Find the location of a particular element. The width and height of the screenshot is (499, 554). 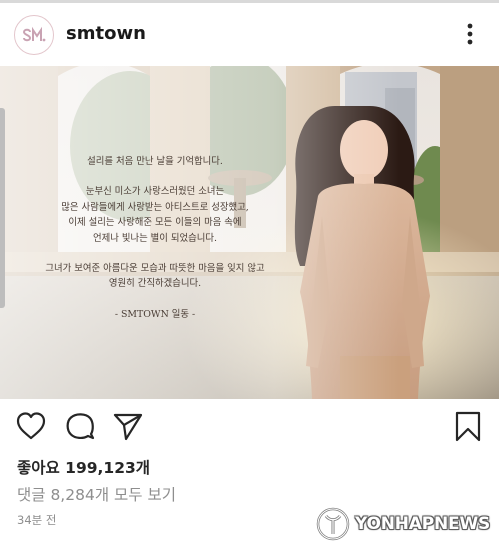

comment-icon is located at coordinates (80, 426).